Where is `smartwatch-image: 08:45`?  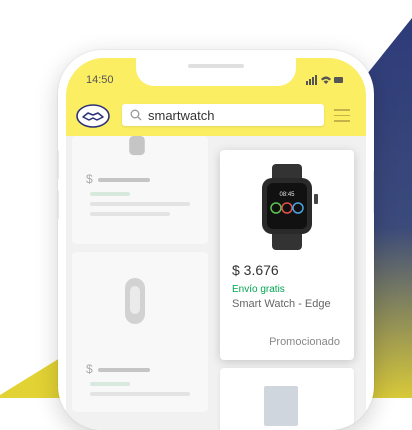 smartwatch-image: 08:45 is located at coordinates (290, 207).